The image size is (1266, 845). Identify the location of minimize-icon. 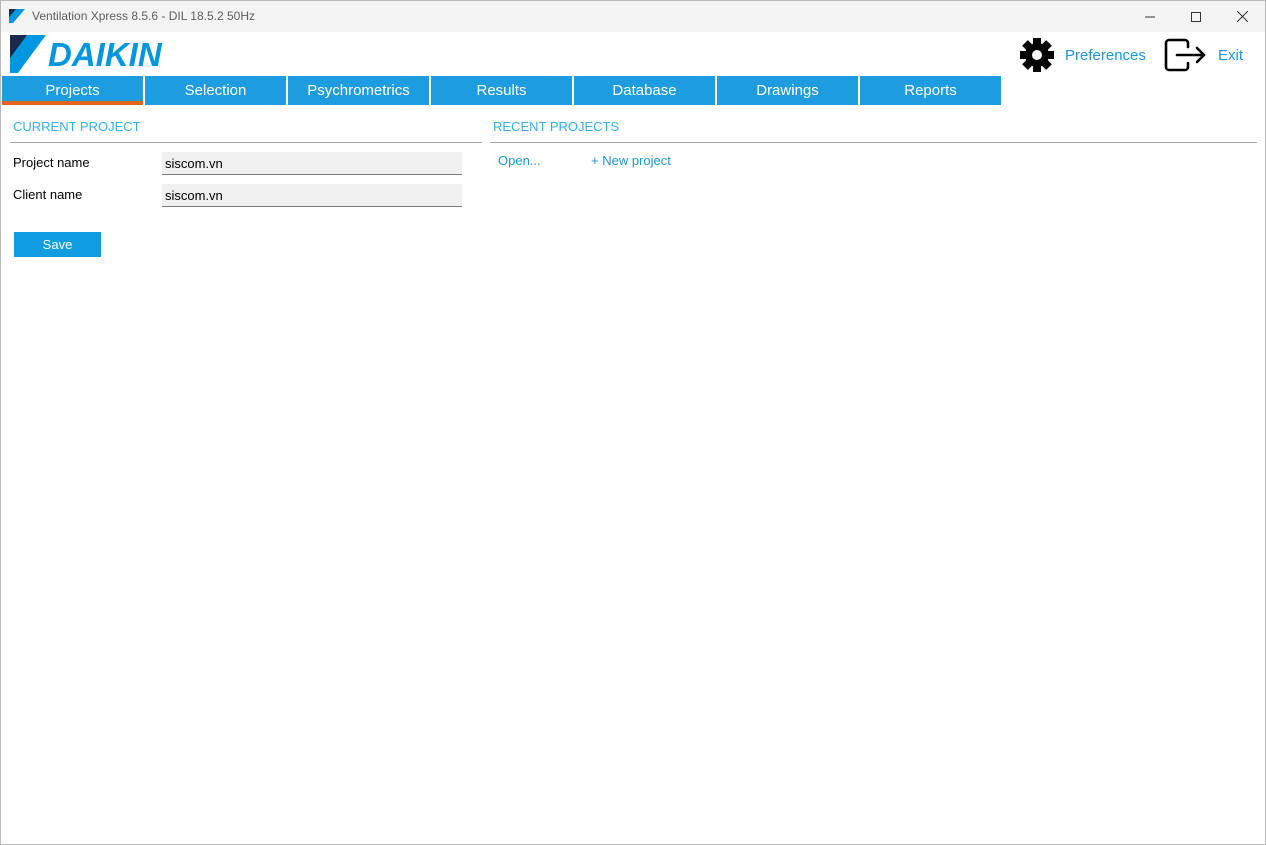
(1150, 16).